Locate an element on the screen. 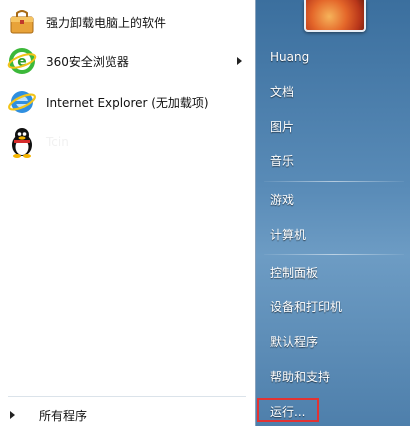  all-programs-button: 所有程序 is located at coordinates (48, 415).